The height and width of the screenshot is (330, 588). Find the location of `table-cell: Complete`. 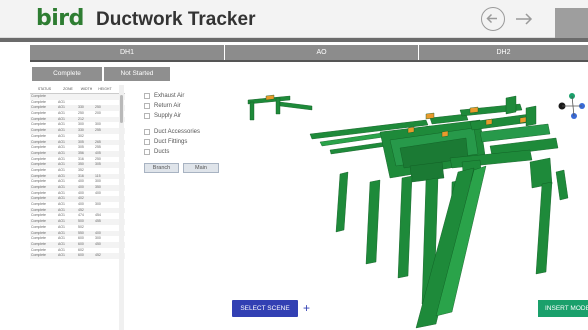

table-cell: Complete is located at coordinates (38, 255).